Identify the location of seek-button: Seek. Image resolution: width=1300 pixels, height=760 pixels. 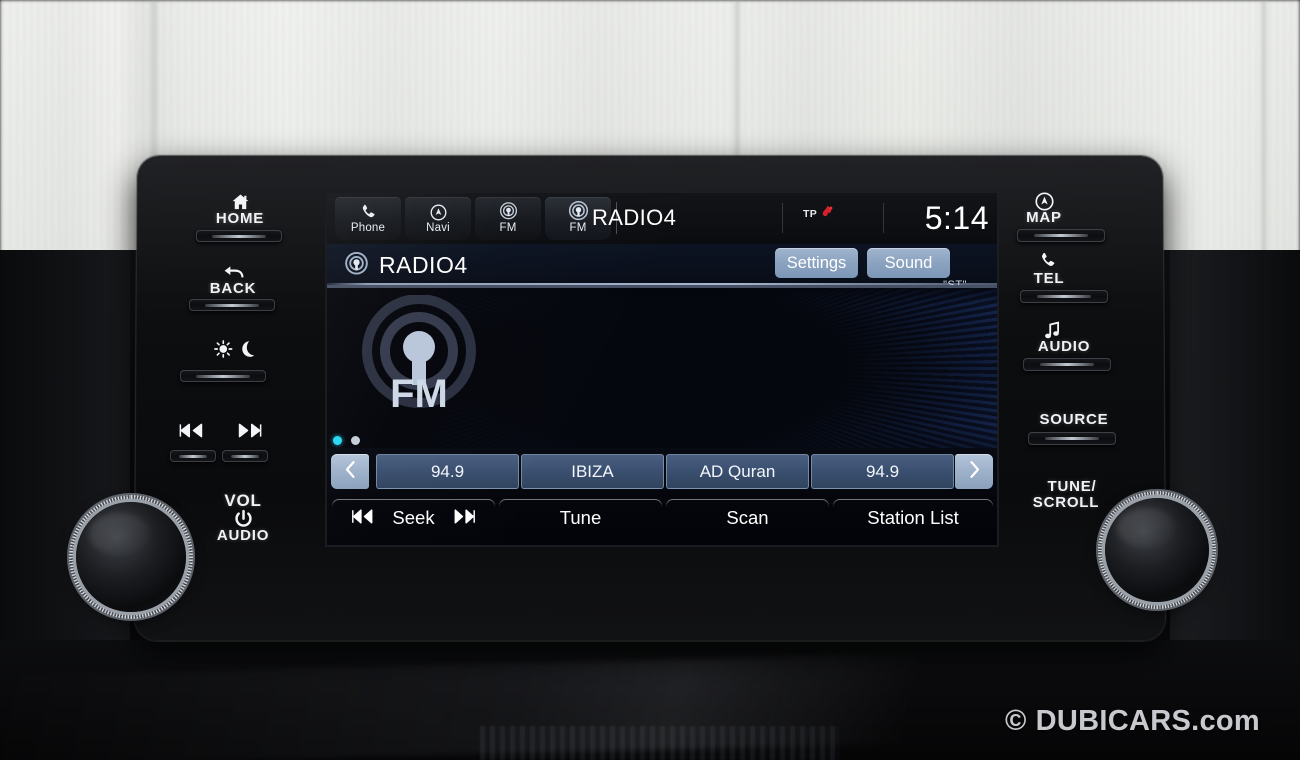
(413, 518).